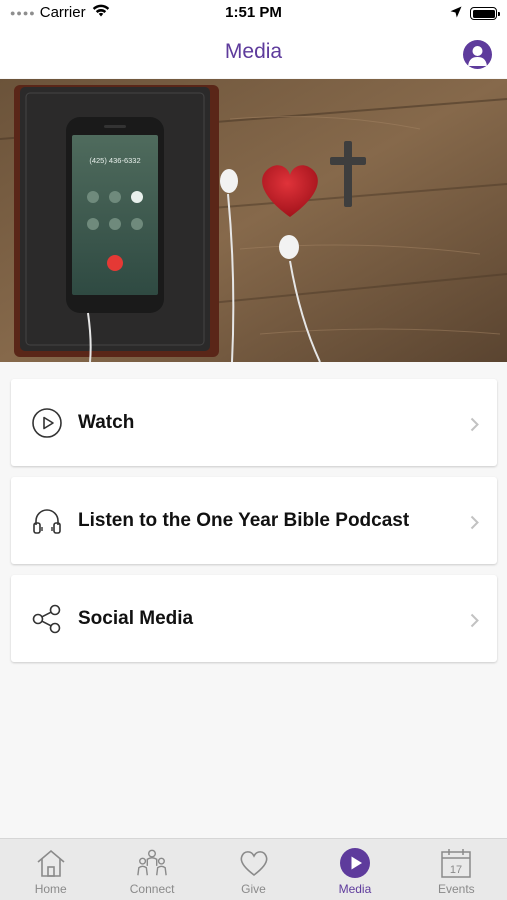  What do you see at coordinates (47, 521) in the screenshot?
I see `headphones-icon` at bounding box center [47, 521].